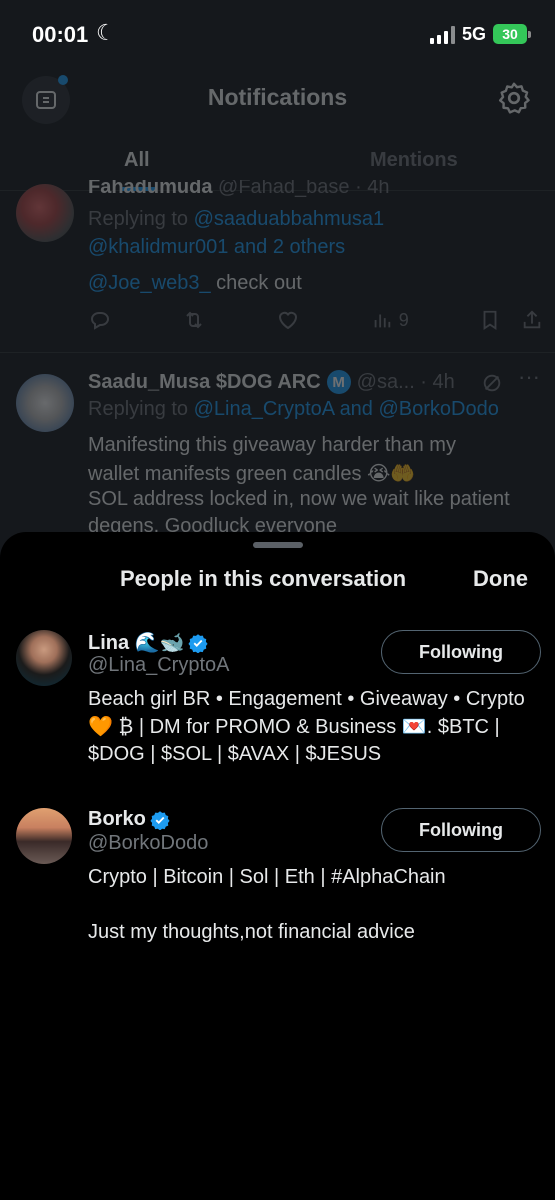 The width and height of the screenshot is (555, 1200). I want to click on reply-icon, so click(99, 321).